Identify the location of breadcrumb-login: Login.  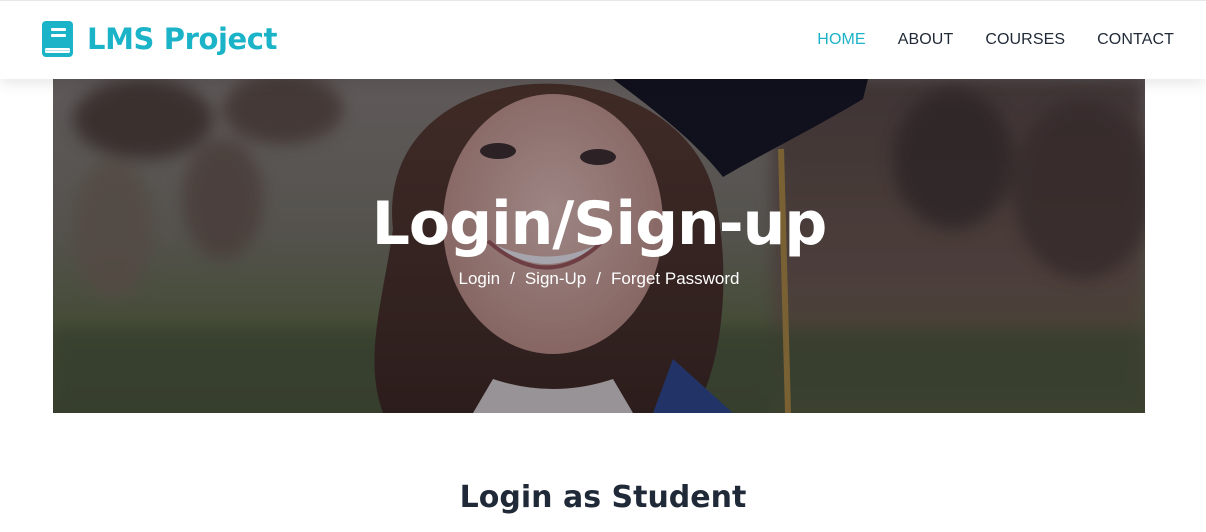
(480, 279).